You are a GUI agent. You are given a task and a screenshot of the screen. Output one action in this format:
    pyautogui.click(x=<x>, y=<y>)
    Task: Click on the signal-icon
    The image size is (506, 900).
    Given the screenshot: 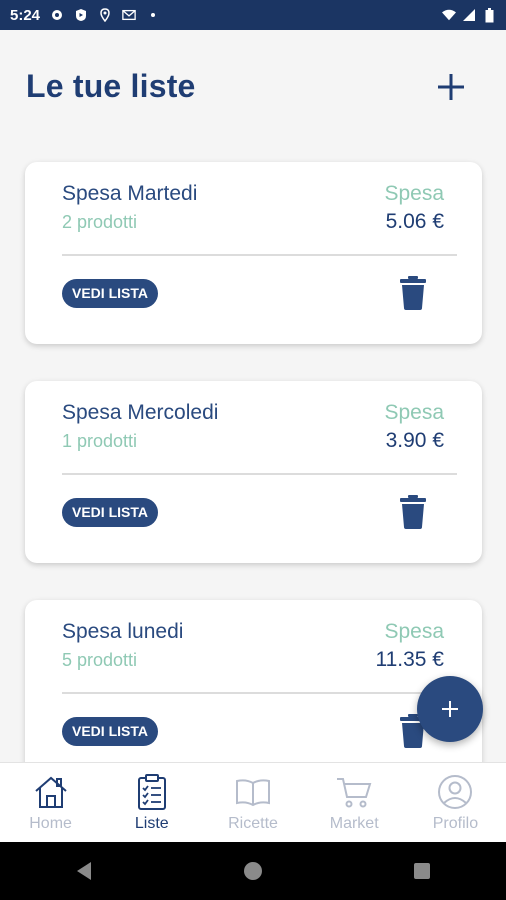 What is the action you would take?
    pyautogui.click(x=469, y=15)
    